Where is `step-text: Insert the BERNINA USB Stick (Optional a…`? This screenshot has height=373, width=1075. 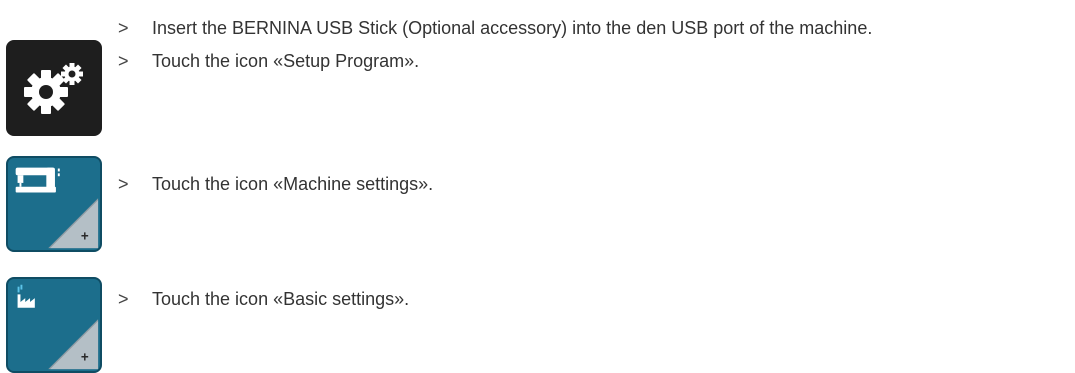 step-text: Insert the BERNINA USB Stick (Optional a… is located at coordinates (512, 28).